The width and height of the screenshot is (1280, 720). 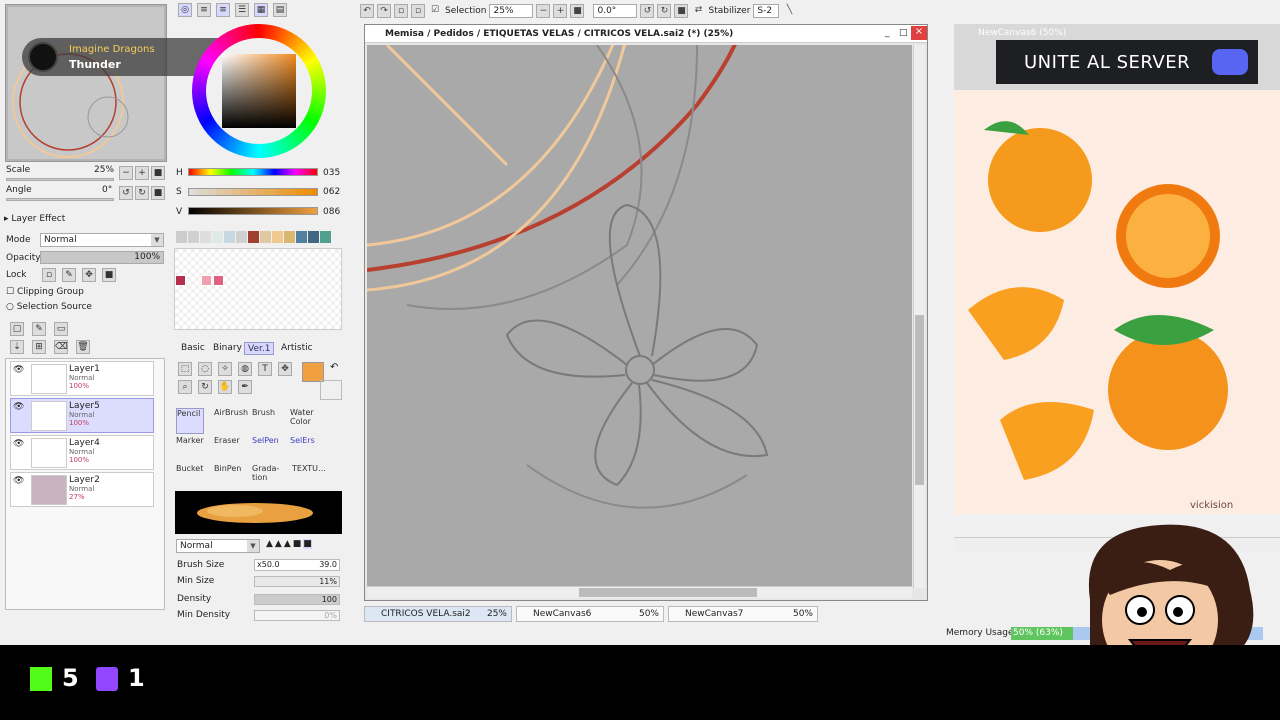 What do you see at coordinates (647, 11) in the screenshot?
I see `rotate-ccw-icon: ↺` at bounding box center [647, 11].